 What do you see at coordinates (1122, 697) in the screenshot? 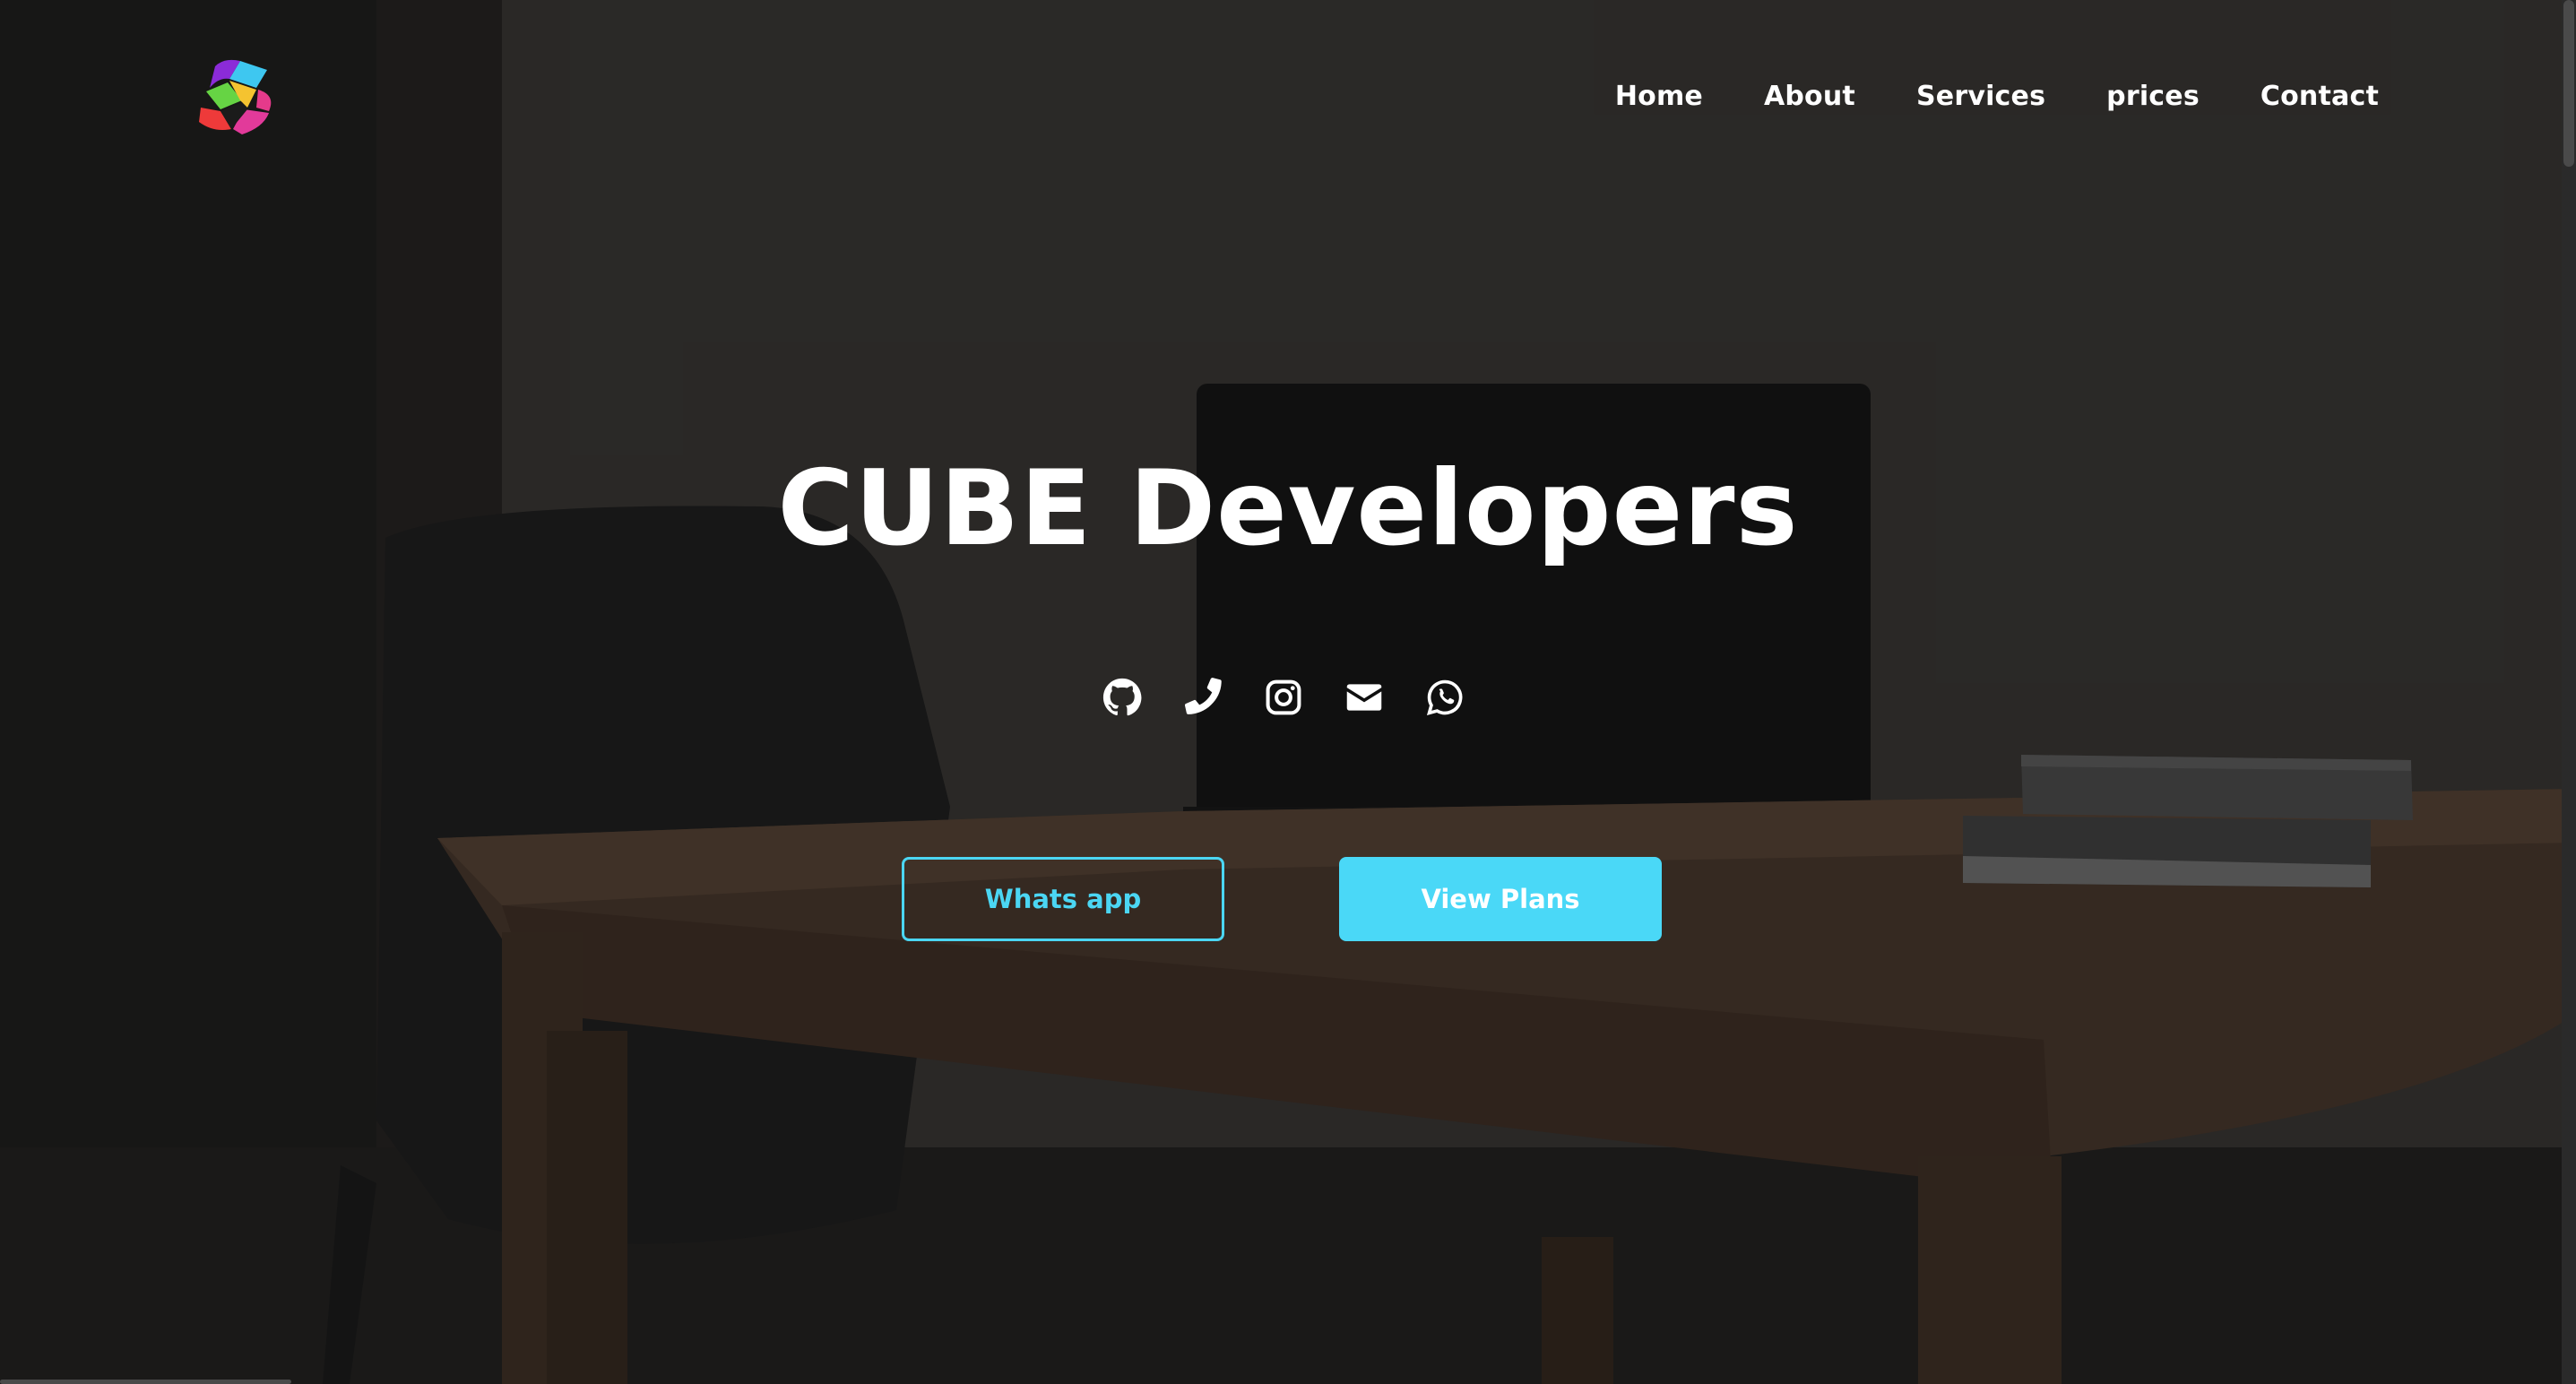
I see `github-icon` at bounding box center [1122, 697].